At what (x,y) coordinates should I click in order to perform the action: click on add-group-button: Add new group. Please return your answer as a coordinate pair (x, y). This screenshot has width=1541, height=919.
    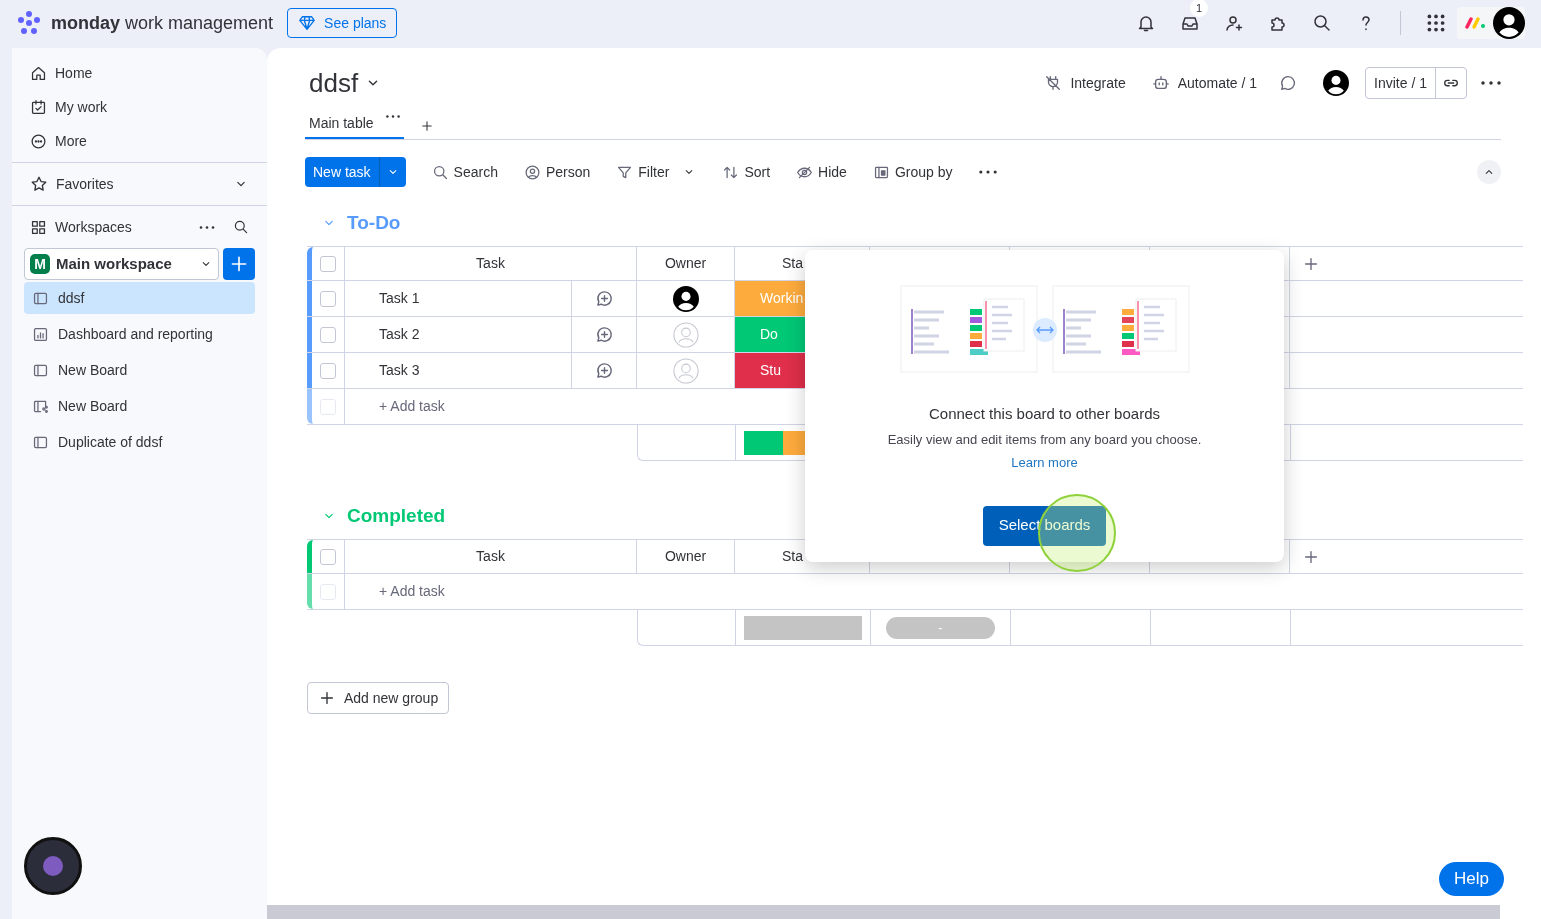
    Looking at the image, I should click on (378, 698).